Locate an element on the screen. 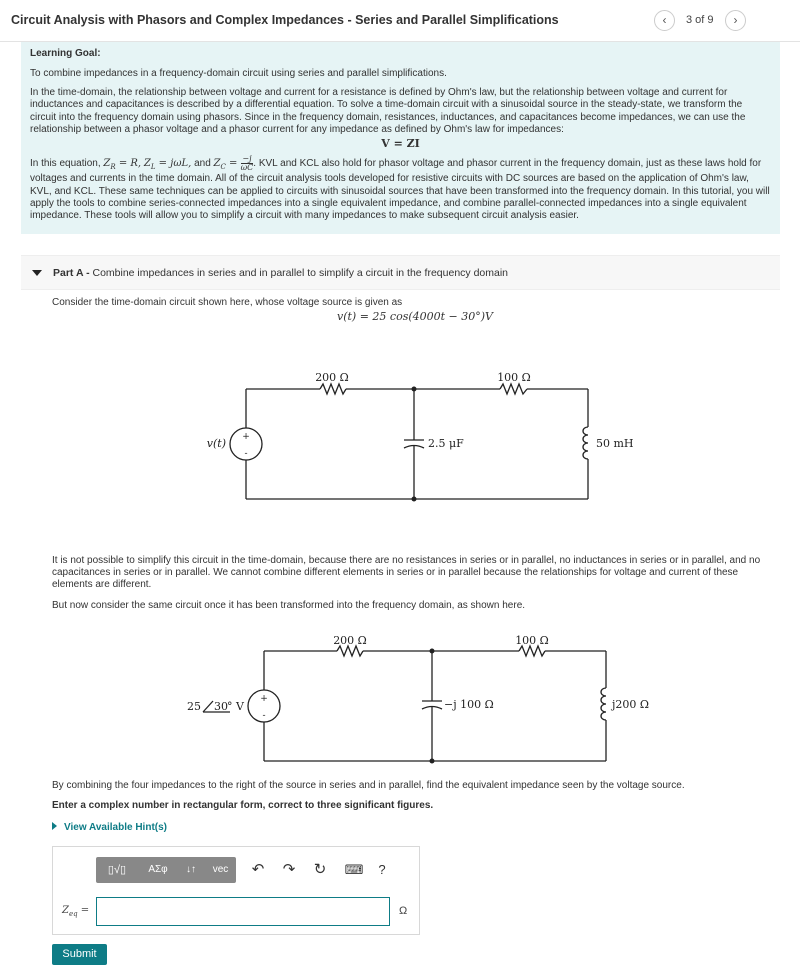 The image size is (800, 975). and-text: and is located at coordinates (202, 163).